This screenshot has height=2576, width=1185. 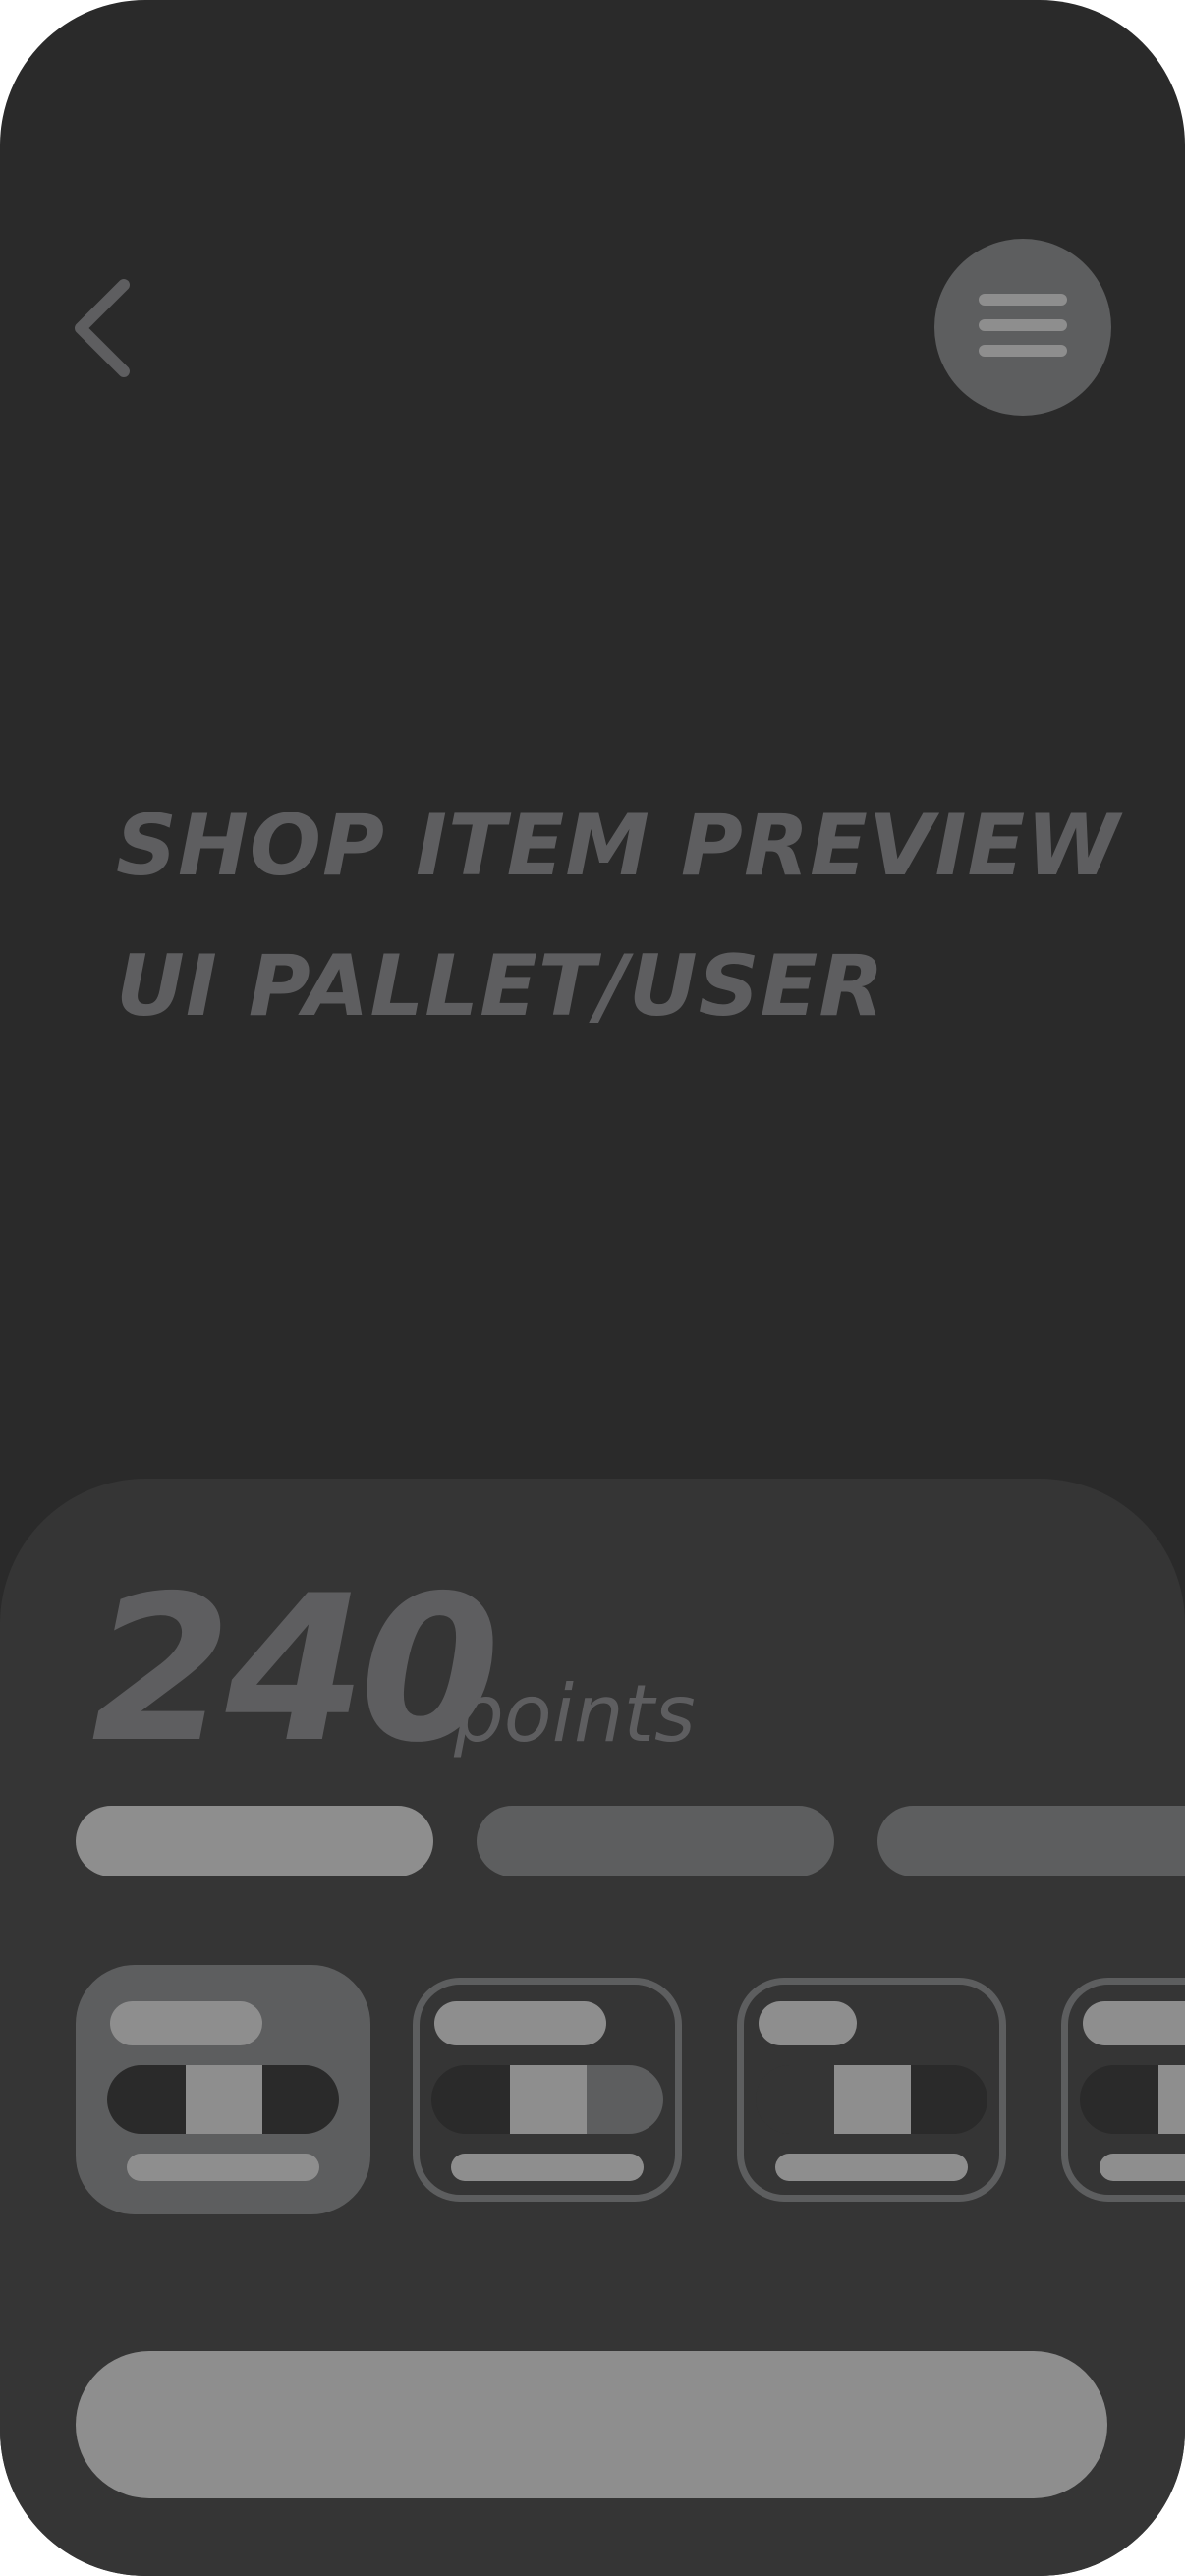 What do you see at coordinates (501, 986) in the screenshot?
I see `title-line-2: UI PALLET/USER` at bounding box center [501, 986].